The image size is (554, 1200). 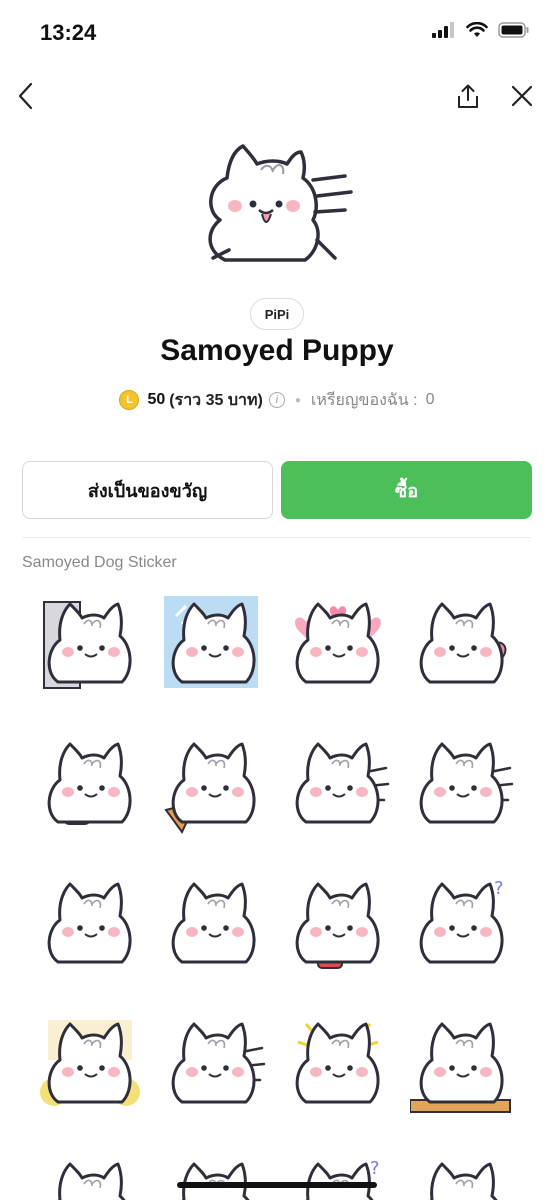 What do you see at coordinates (90, 644) in the screenshot?
I see `sticker-peek-door` at bounding box center [90, 644].